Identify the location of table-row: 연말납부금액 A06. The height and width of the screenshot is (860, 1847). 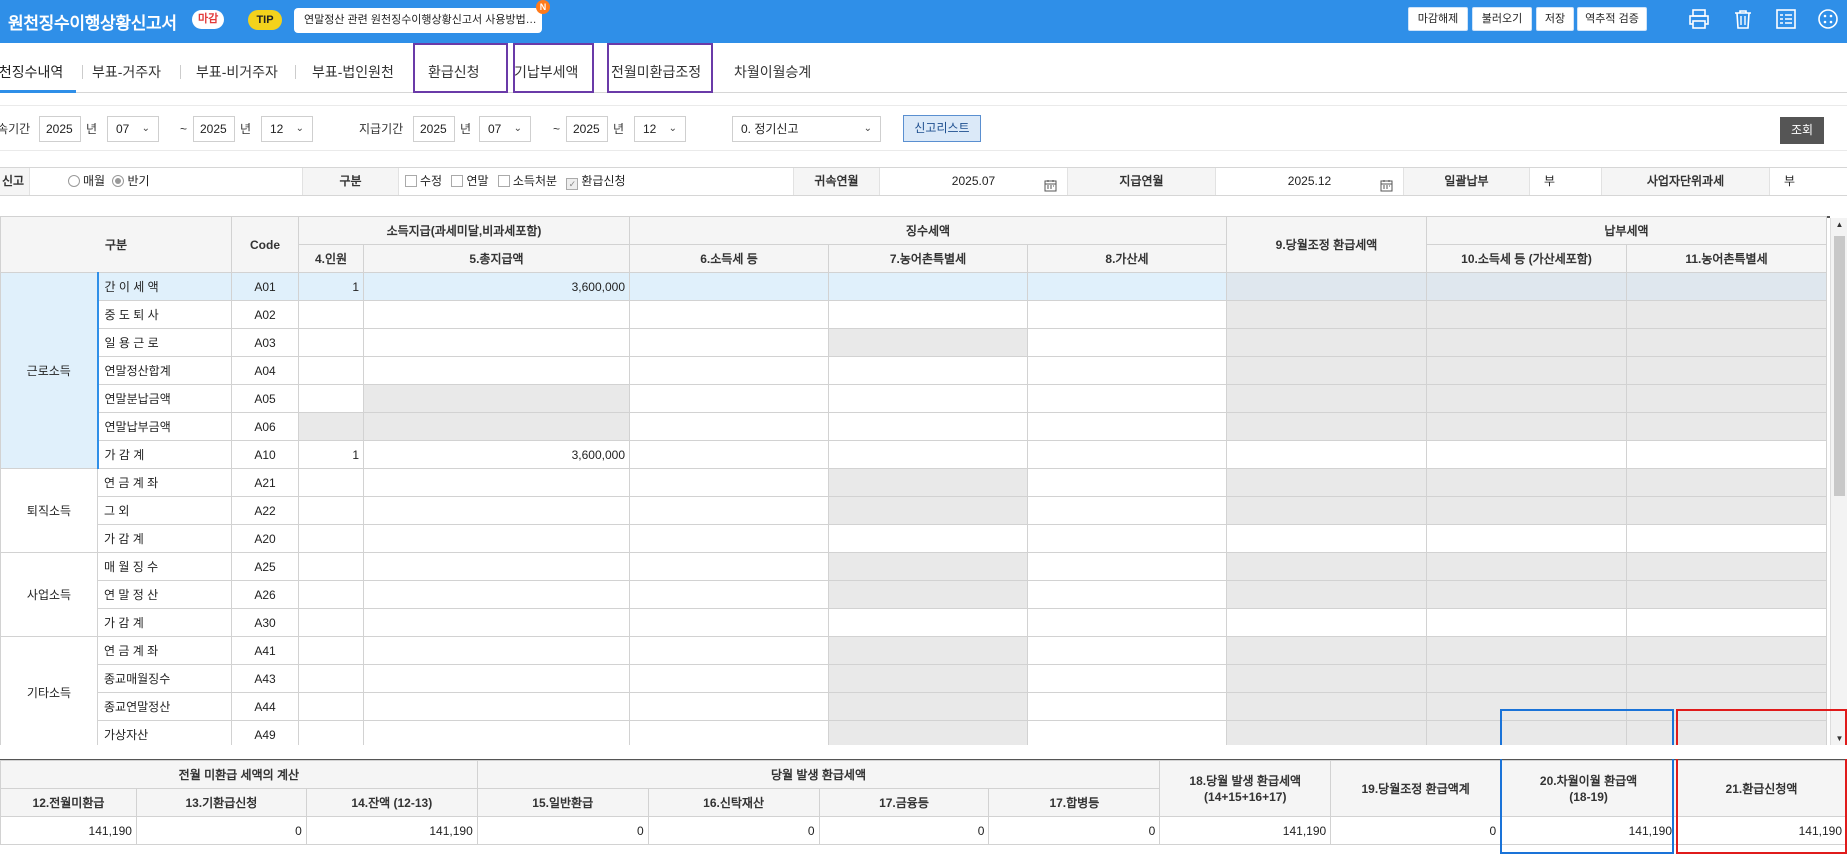
(914, 426).